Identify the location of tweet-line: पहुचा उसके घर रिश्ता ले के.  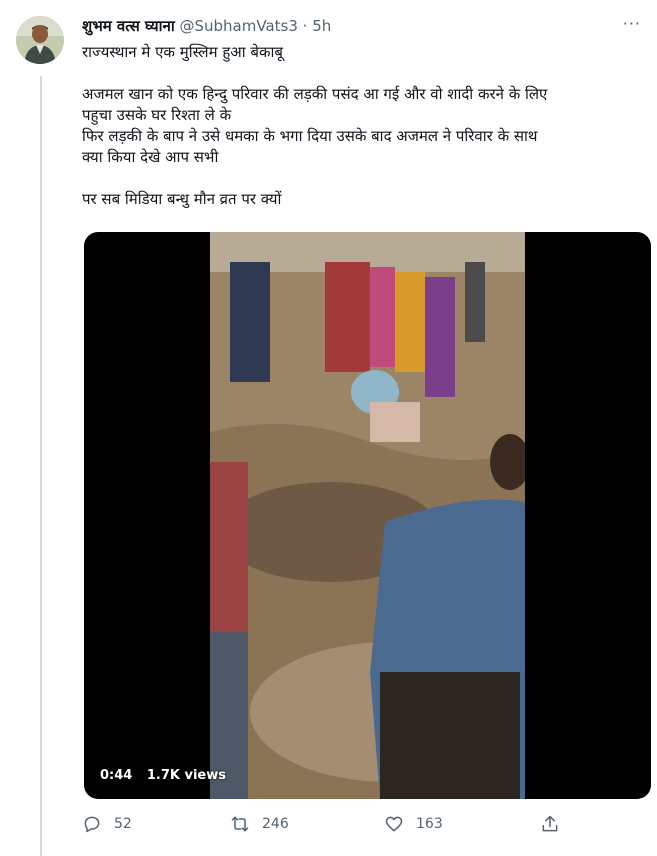
(157, 115).